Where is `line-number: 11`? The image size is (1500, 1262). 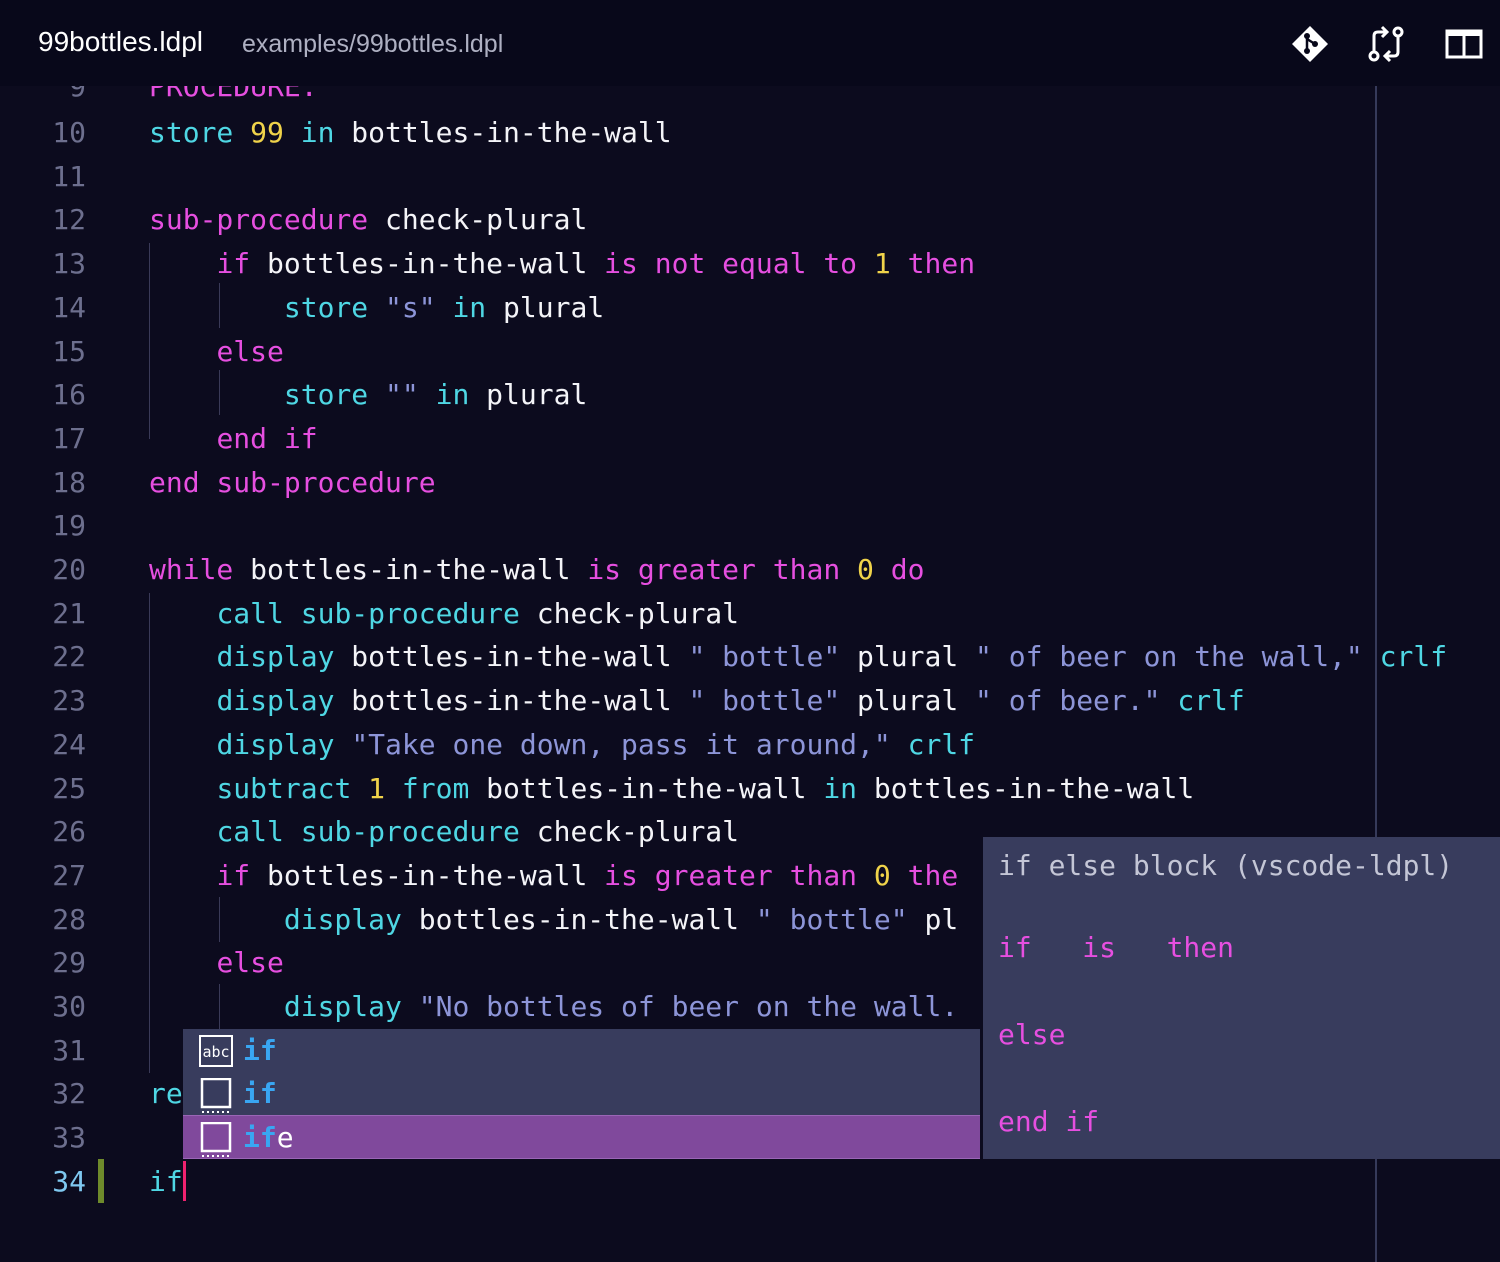
line-number: 11 is located at coordinates (69, 176).